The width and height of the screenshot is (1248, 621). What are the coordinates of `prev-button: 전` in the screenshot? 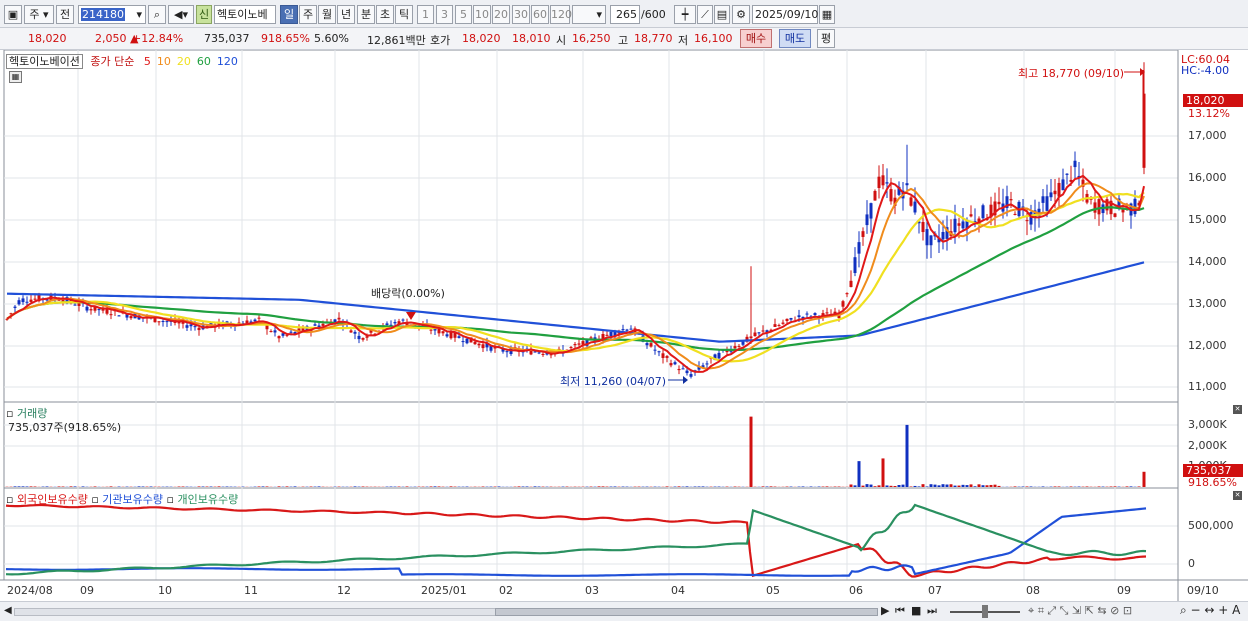 It's located at (65, 14).